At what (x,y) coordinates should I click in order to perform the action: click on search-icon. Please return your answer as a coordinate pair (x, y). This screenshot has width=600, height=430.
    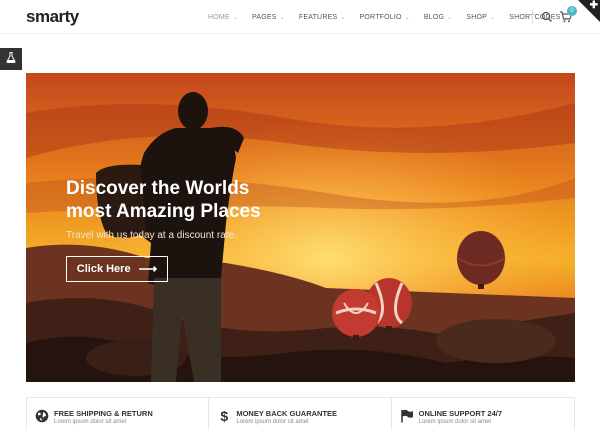
    Looking at the image, I should click on (547, 16).